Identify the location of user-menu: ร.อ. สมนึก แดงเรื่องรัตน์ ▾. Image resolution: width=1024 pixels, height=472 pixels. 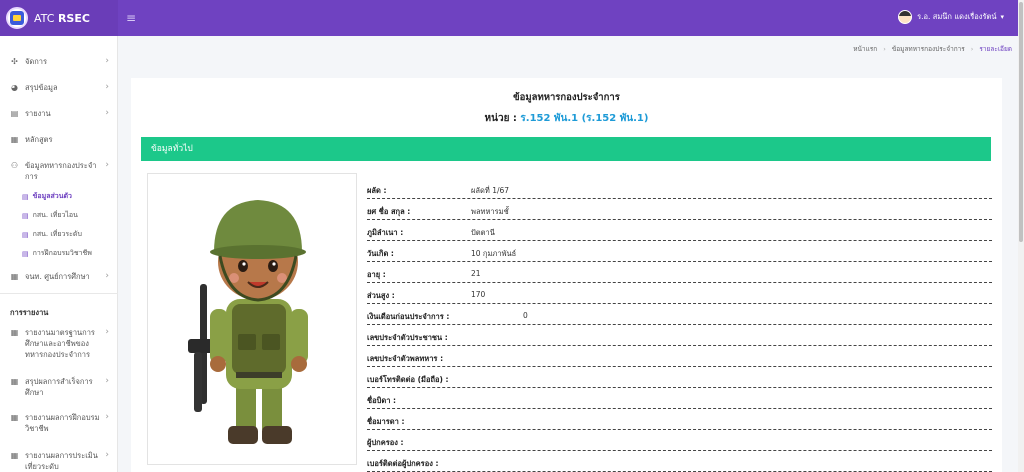
(951, 17).